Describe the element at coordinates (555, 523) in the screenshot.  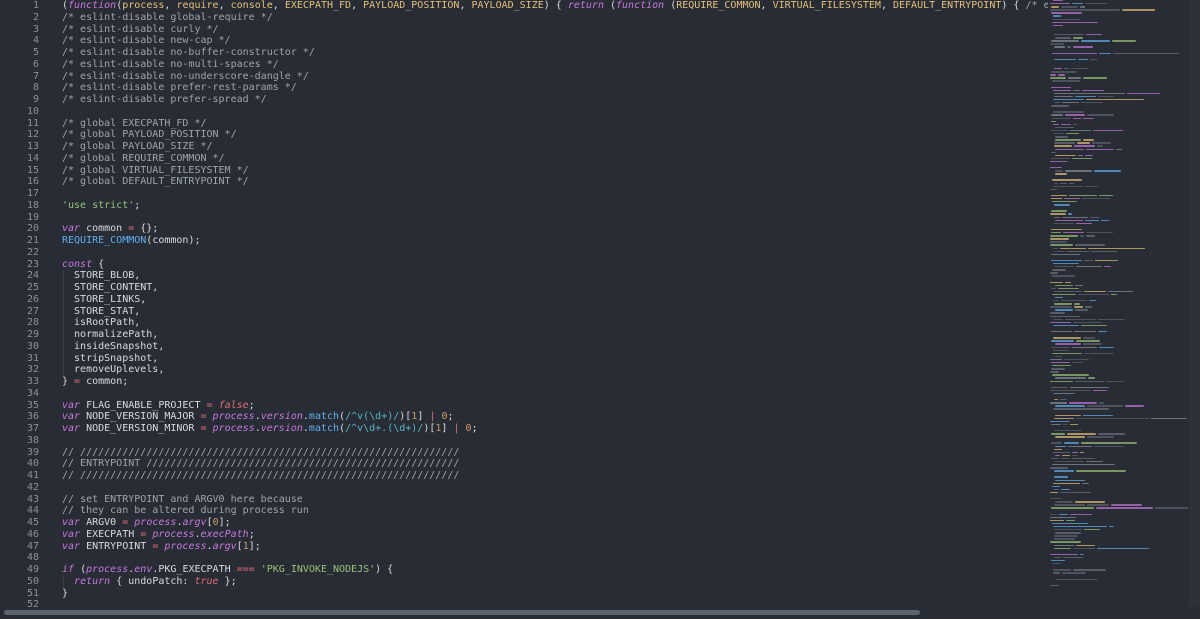
I see `code-line: var ARGV0 = process.argv[0];` at that location.